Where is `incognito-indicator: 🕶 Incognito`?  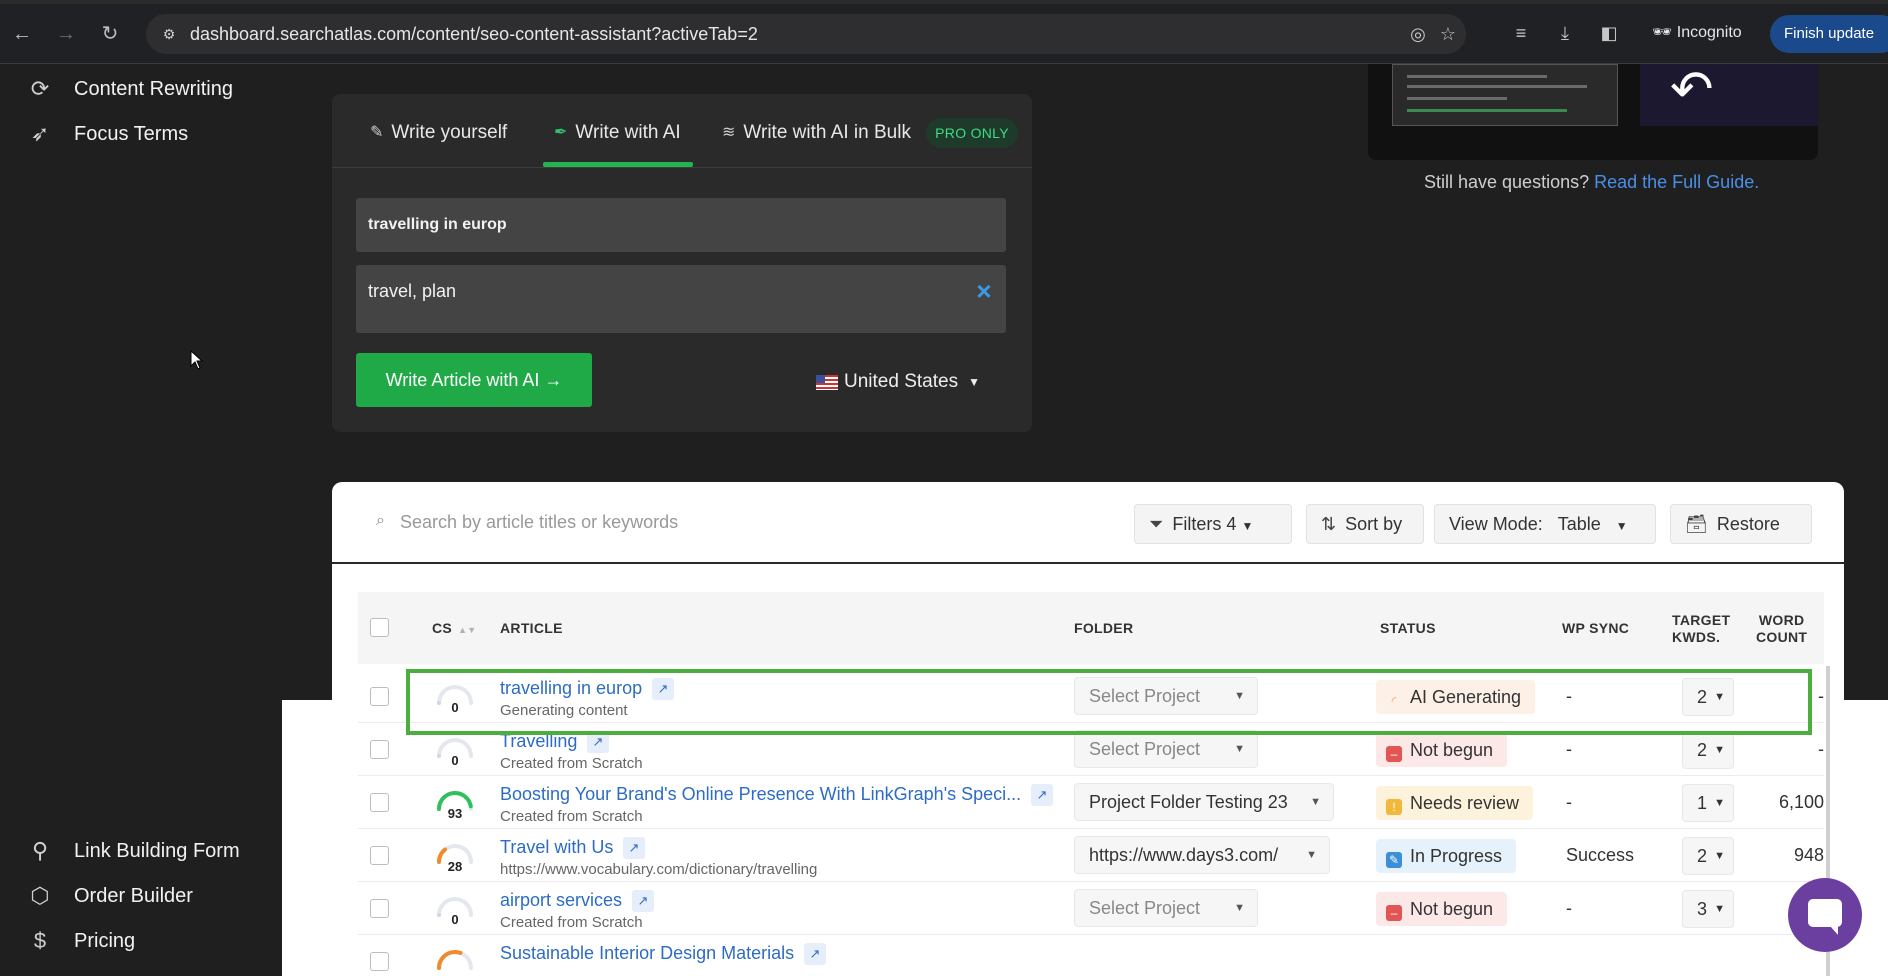
incognito-indicator: 🕶 Incognito is located at coordinates (1697, 33).